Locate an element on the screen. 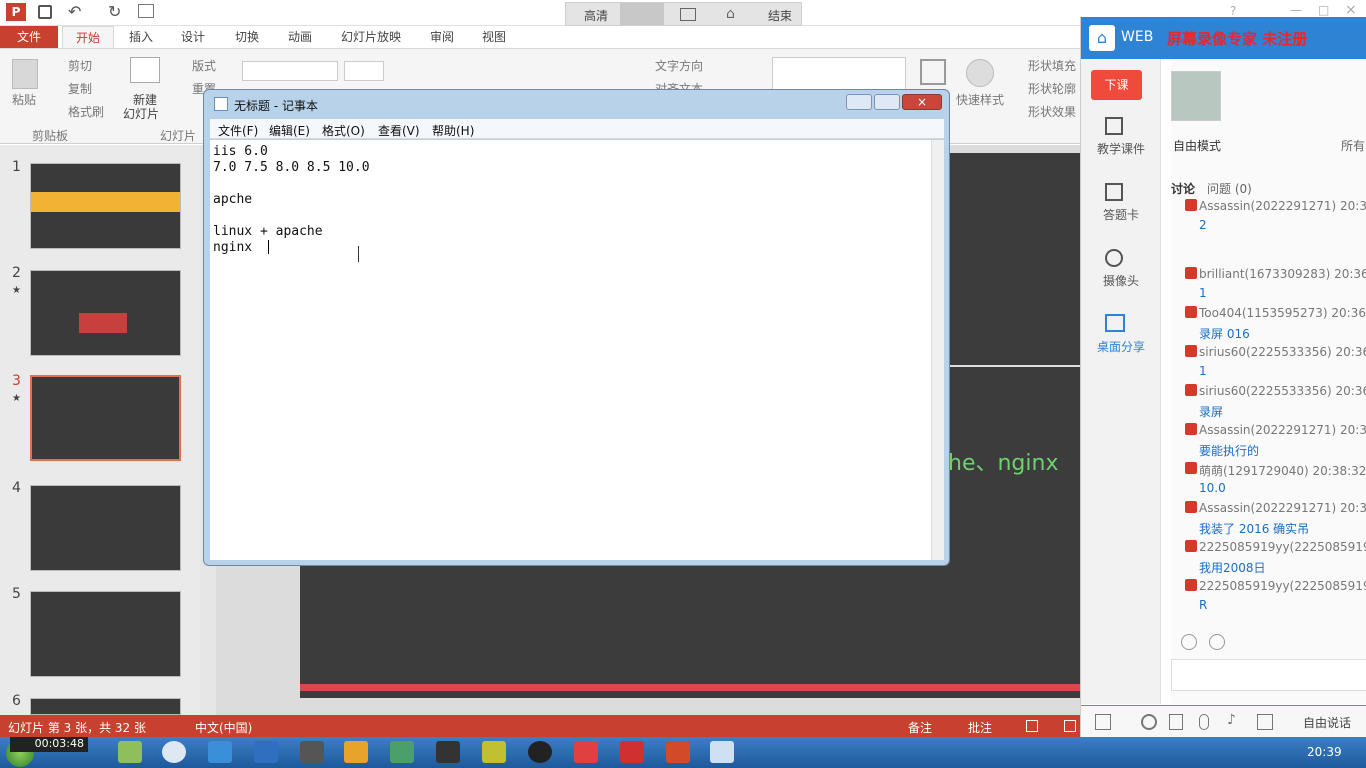  minimize-button: — is located at coordinates (1296, 10).